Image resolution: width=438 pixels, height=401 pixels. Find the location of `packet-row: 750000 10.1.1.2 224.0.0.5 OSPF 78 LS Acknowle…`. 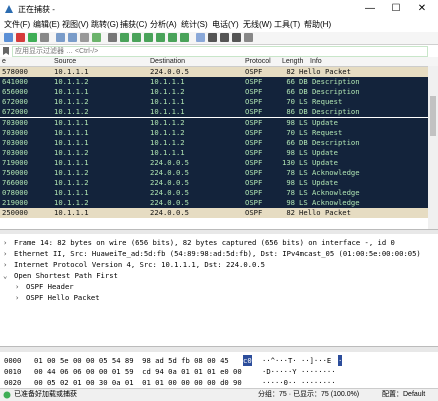

packet-row: 750000 10.1.1.2 224.0.0.5 OSPF 78 LS Acknowle… is located at coordinates (214, 173).